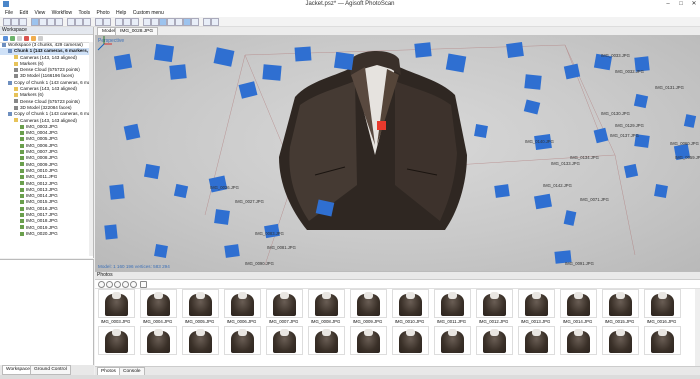 The height and width of the screenshot is (379, 700). What do you see at coordinates (15, 22) in the screenshot?
I see `open-icon` at bounding box center [15, 22].